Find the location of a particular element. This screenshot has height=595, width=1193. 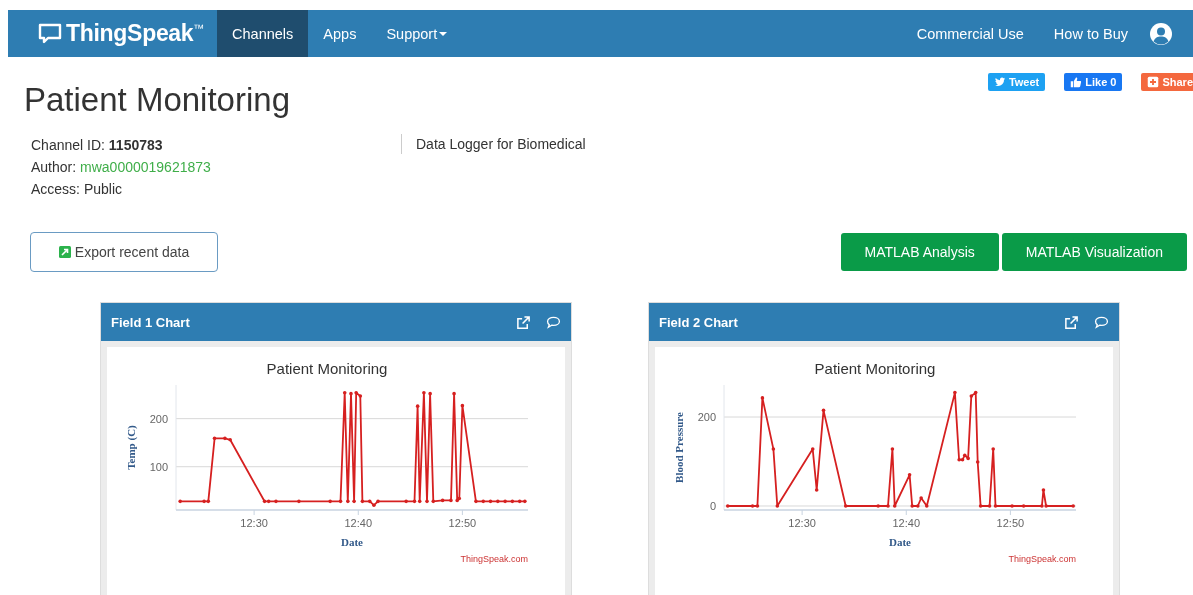

channel-title: Patient Monitoring is located at coordinates (157, 100).